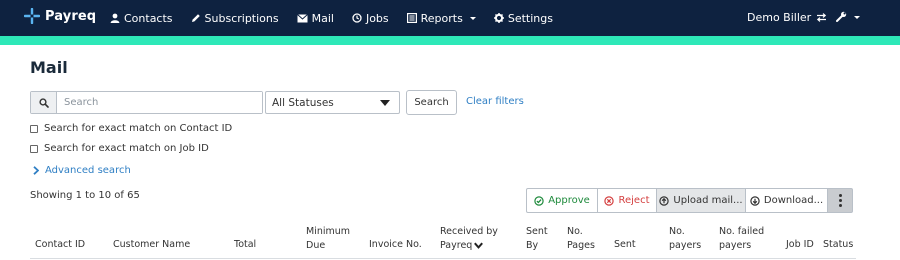 This screenshot has width=900, height=260. I want to click on exact-job-id-option: Search for exact match on Job ID, so click(119, 148).